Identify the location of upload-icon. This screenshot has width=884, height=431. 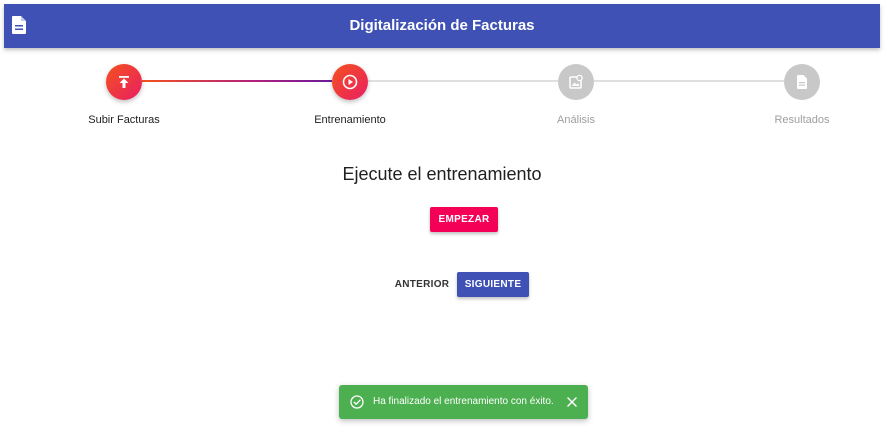
(124, 82).